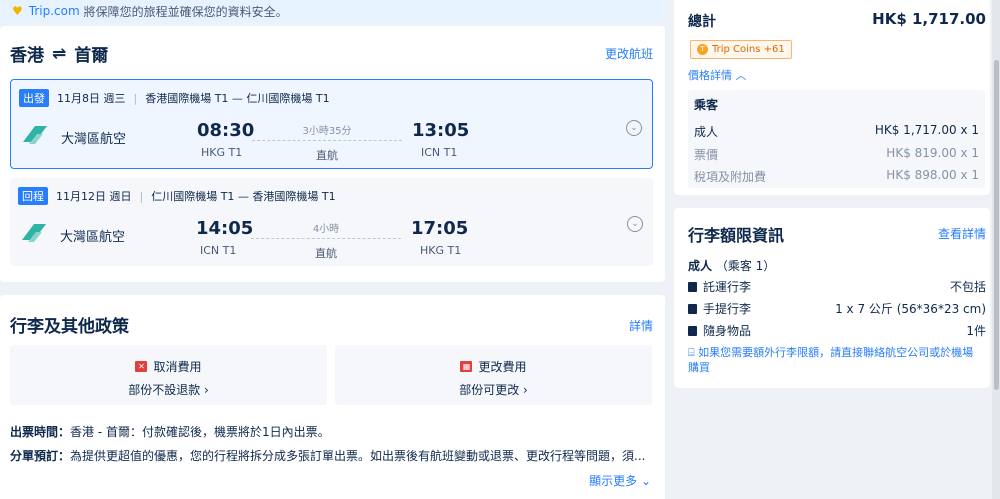 Image resolution: width=1000 pixels, height=499 pixels. What do you see at coordinates (177, 367) in the screenshot?
I see `cancel-fee-title: 取消費用` at bounding box center [177, 367].